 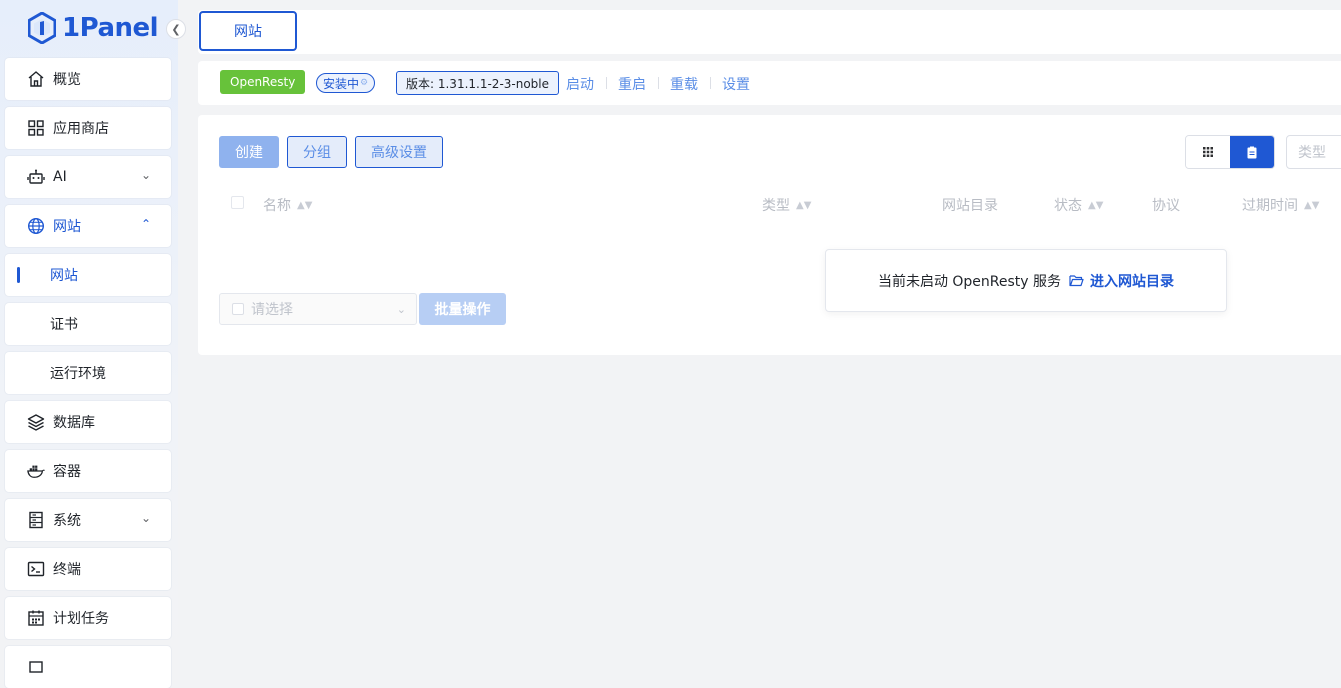 I want to click on tab-website: 网站, so click(x=248, y=31).